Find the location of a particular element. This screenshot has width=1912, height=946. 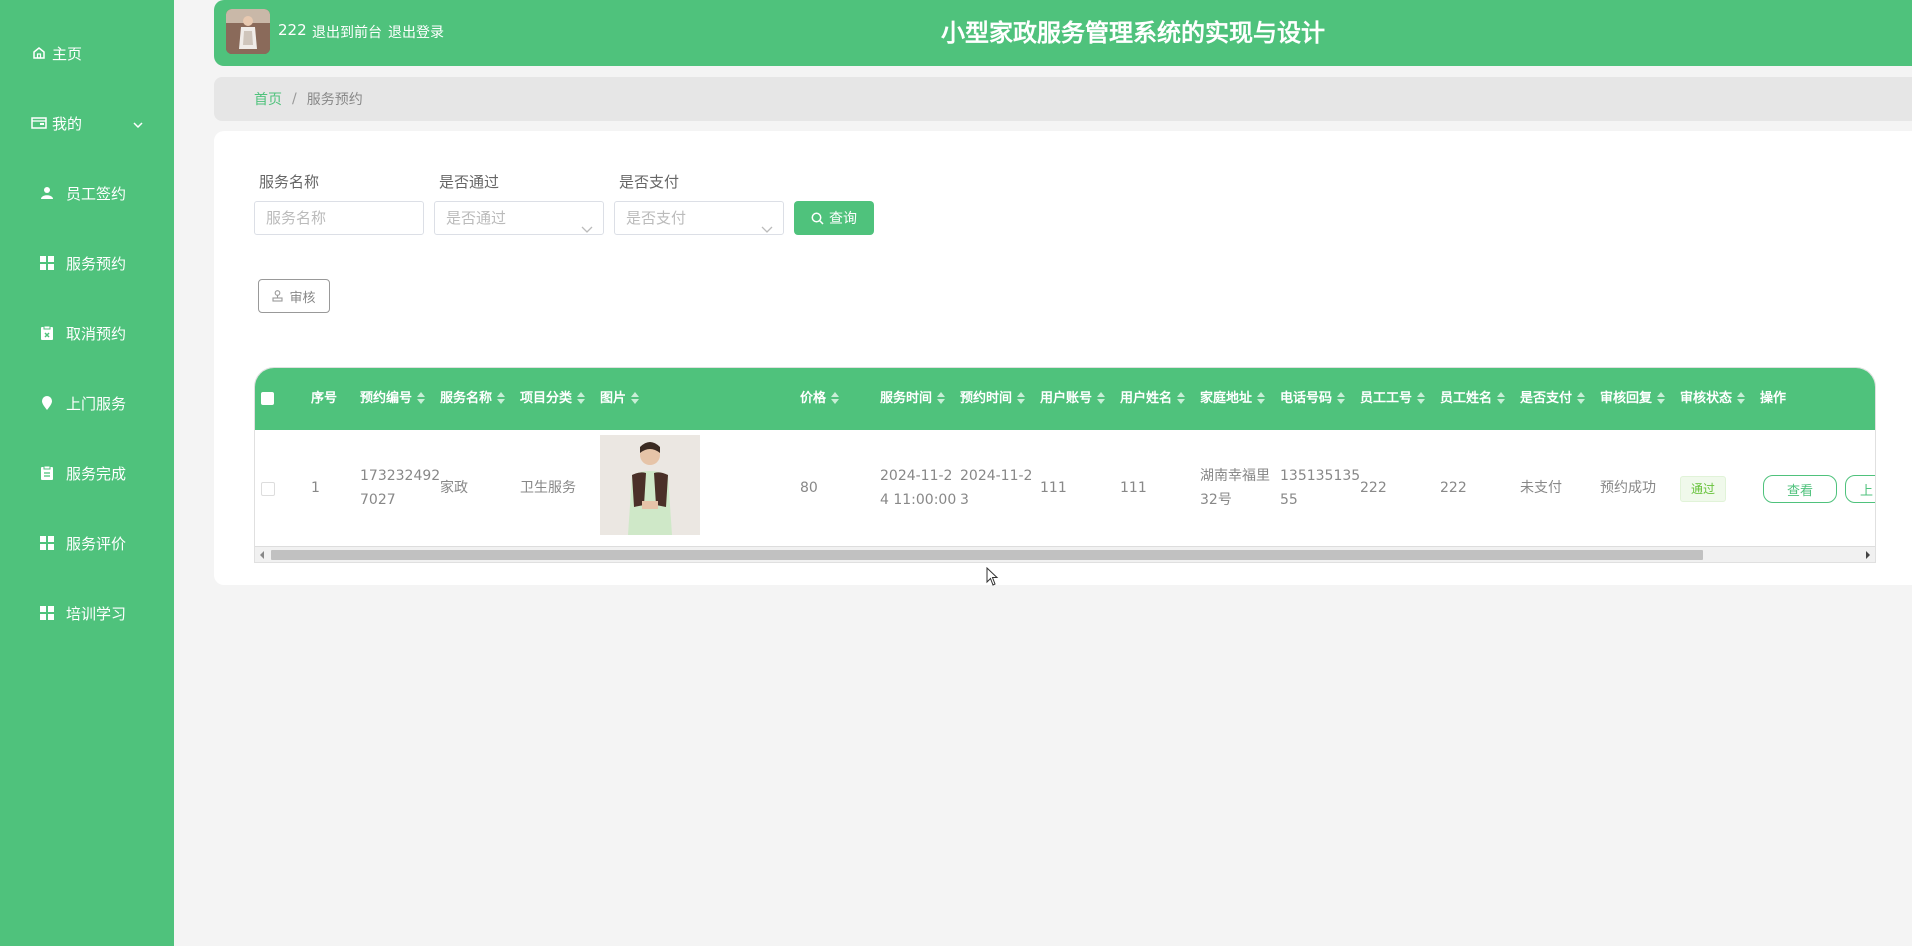

grid-icon is located at coordinates (47, 263).